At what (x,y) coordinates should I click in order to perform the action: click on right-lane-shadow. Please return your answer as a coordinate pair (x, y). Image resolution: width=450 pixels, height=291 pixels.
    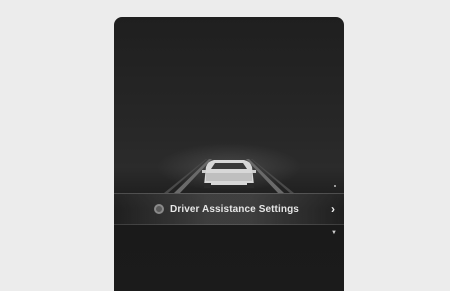
    Looking at the image, I should click on (272, 176).